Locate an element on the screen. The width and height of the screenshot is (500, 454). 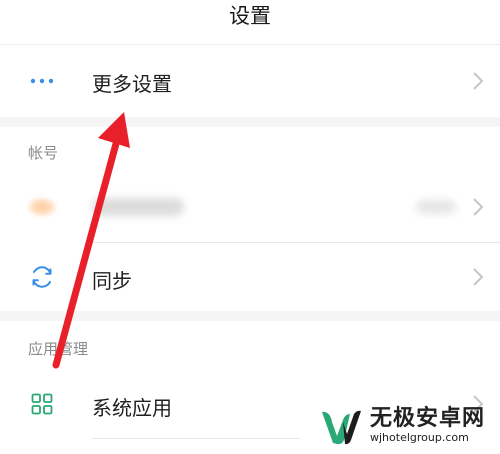
section-header-account: 帐号 is located at coordinates (43, 153).